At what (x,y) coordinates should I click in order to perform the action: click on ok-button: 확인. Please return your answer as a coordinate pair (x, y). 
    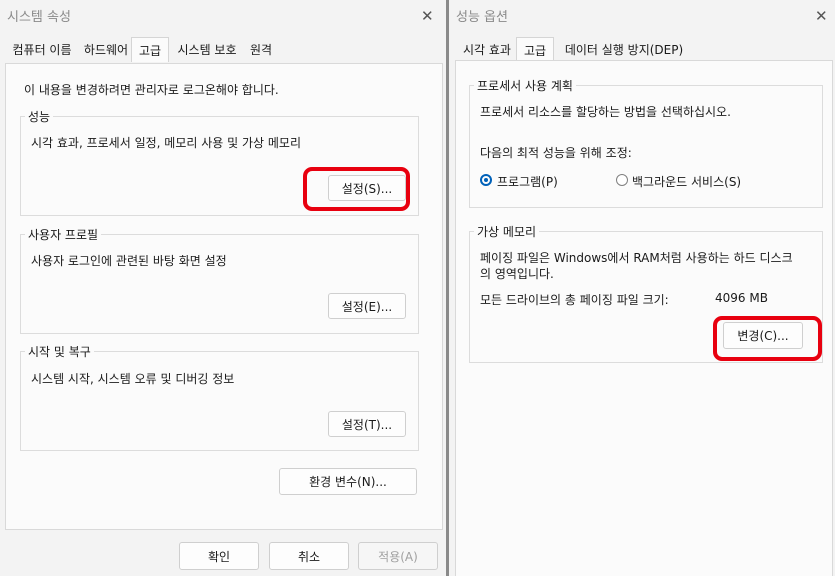
    Looking at the image, I should click on (219, 556).